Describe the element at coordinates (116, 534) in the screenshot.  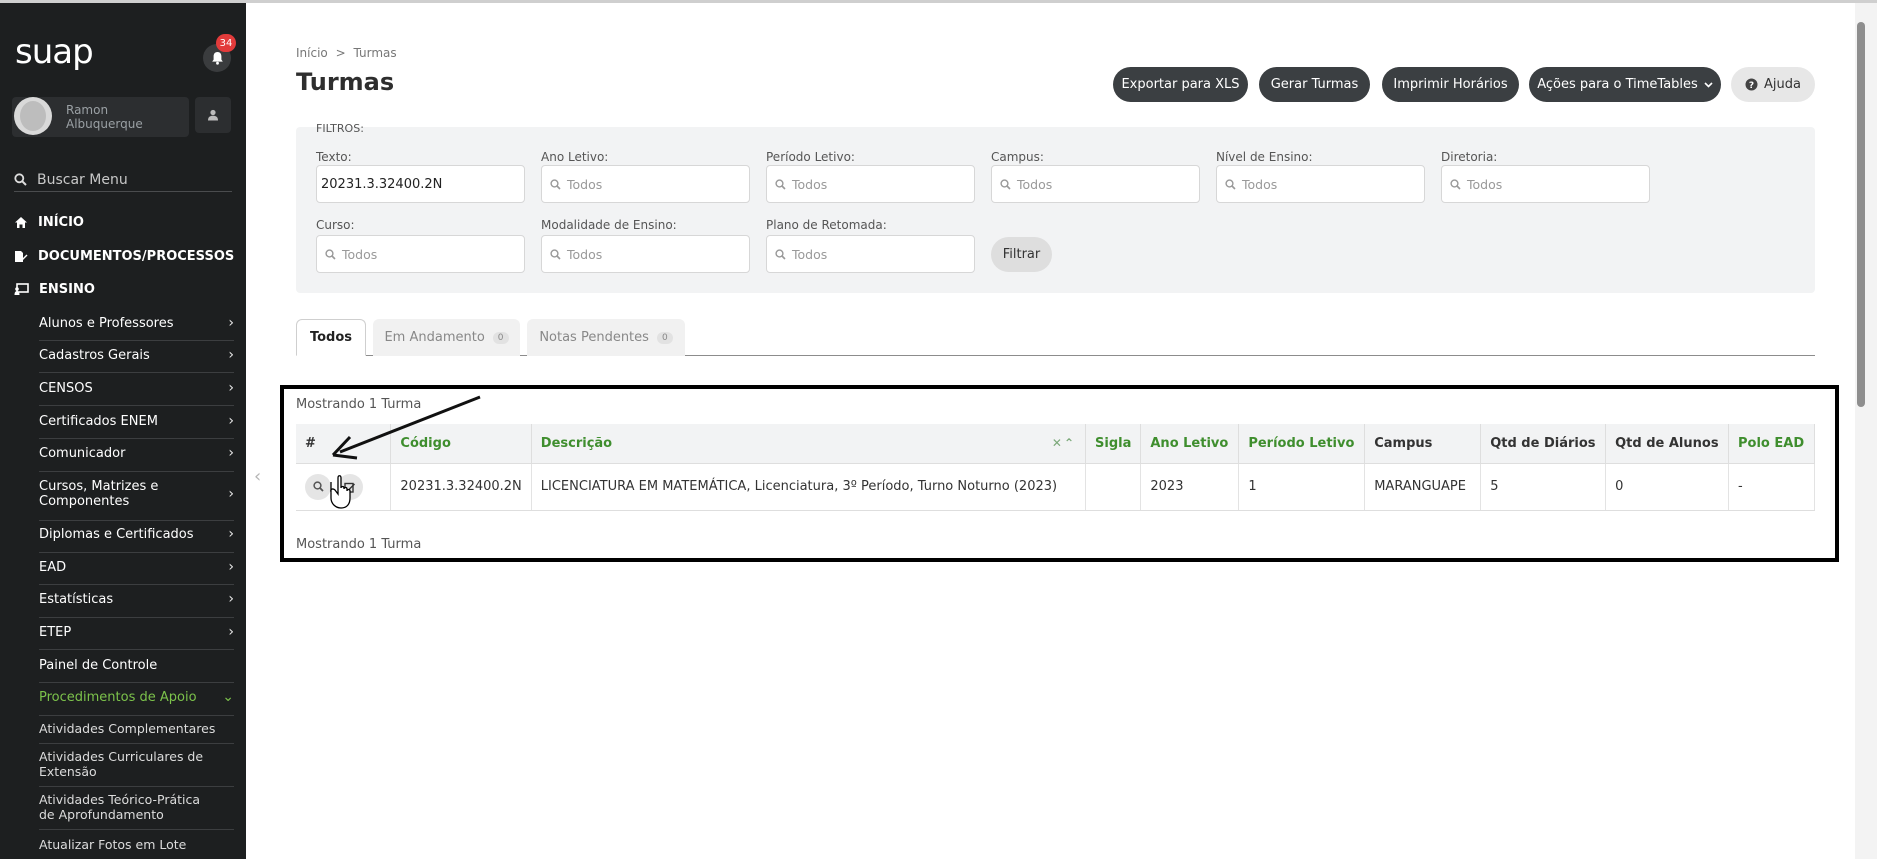
I see `nav-item-label: Diplomas e Certificados` at that location.